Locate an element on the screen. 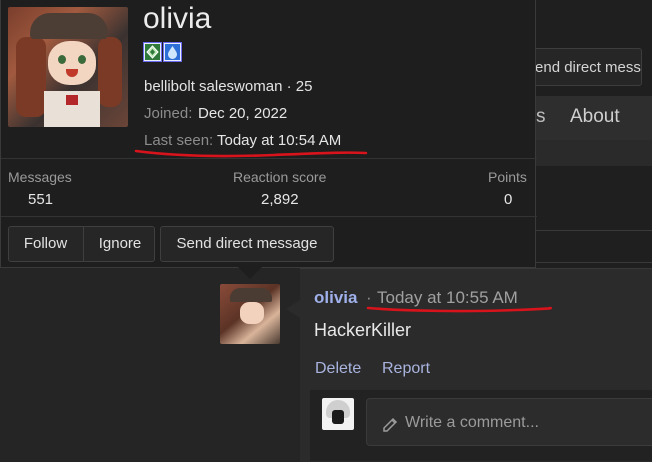 The height and width of the screenshot is (462, 652). post-pointer-arrow is located at coordinates (293, 309).